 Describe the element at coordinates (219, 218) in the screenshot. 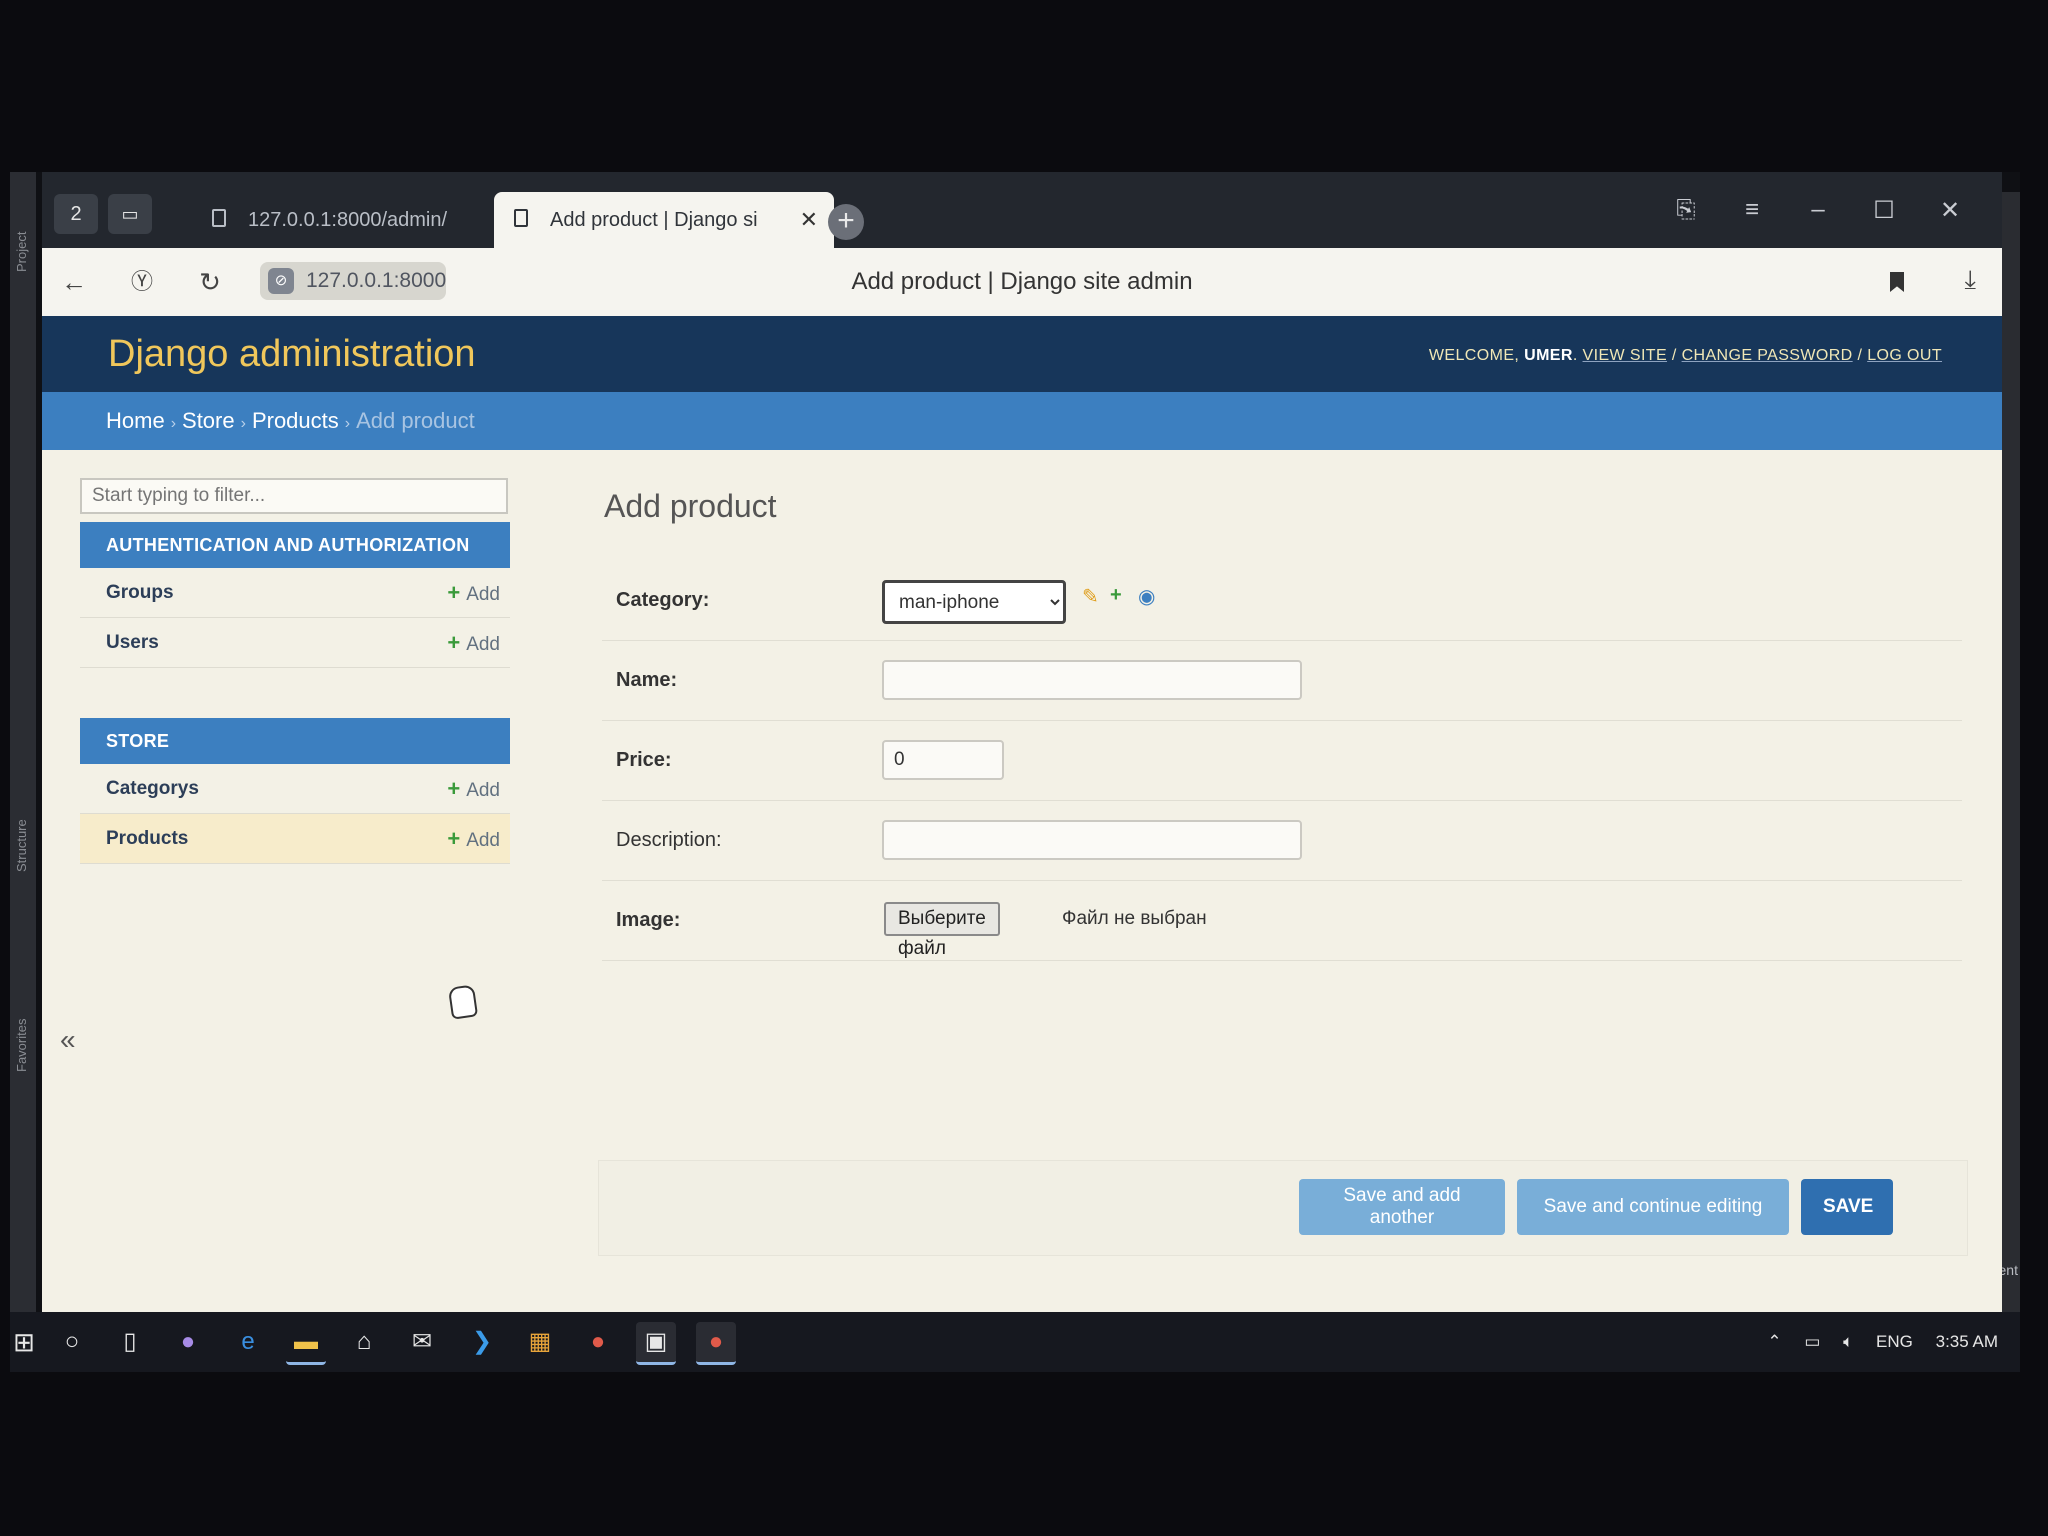

I see `document-icon` at that location.